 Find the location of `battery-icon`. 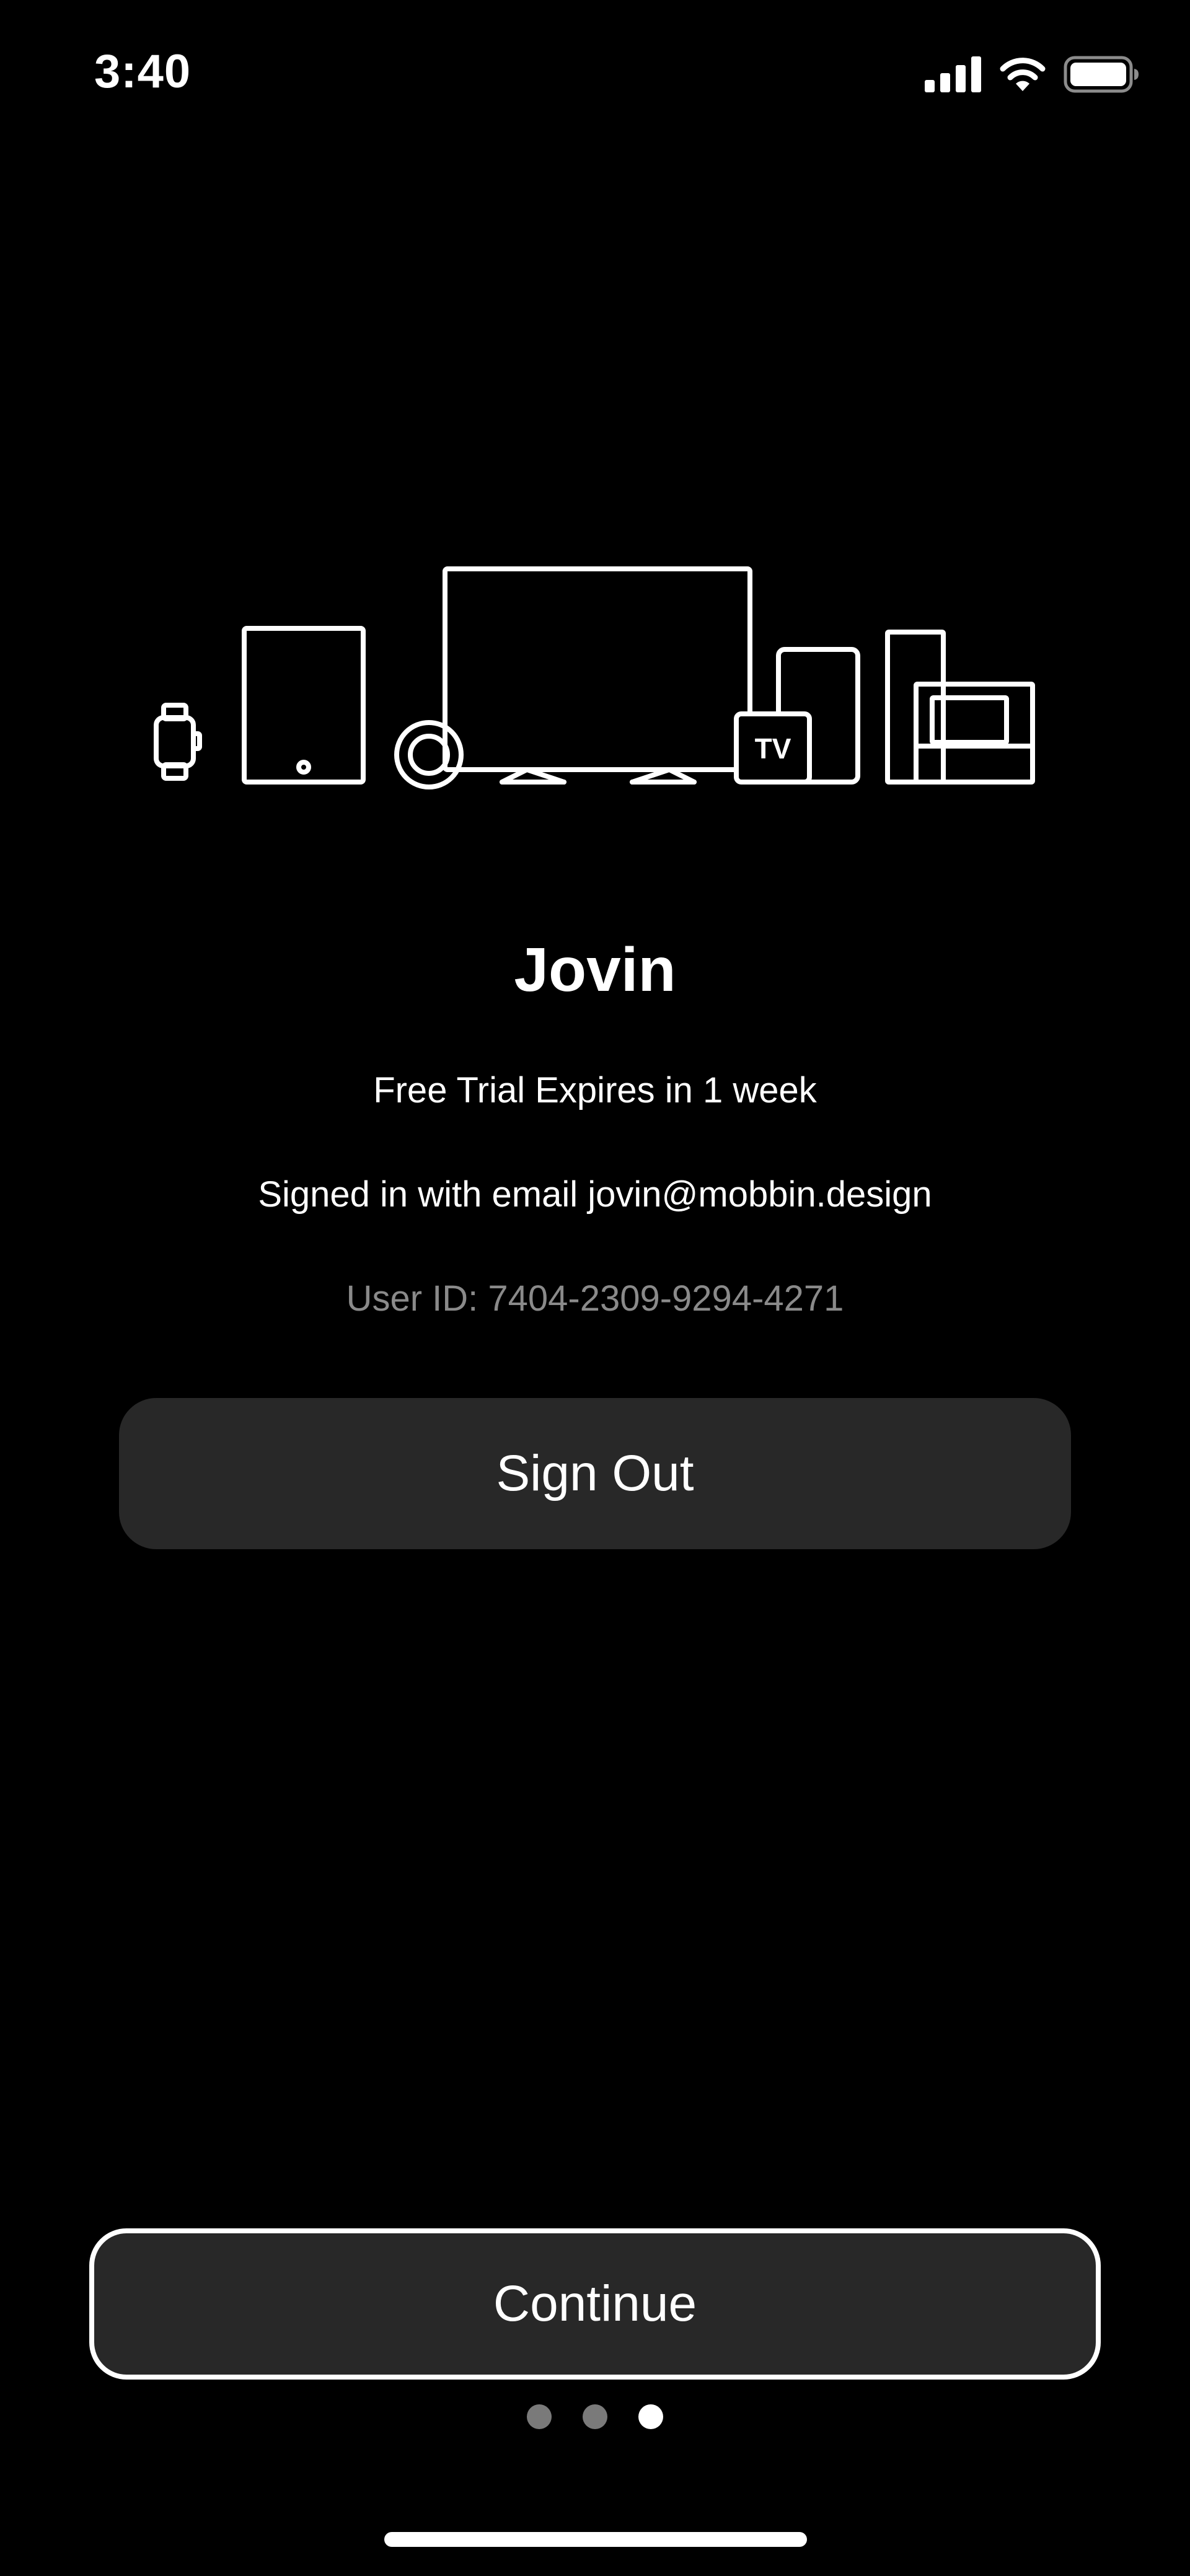

battery-icon is located at coordinates (1101, 75).